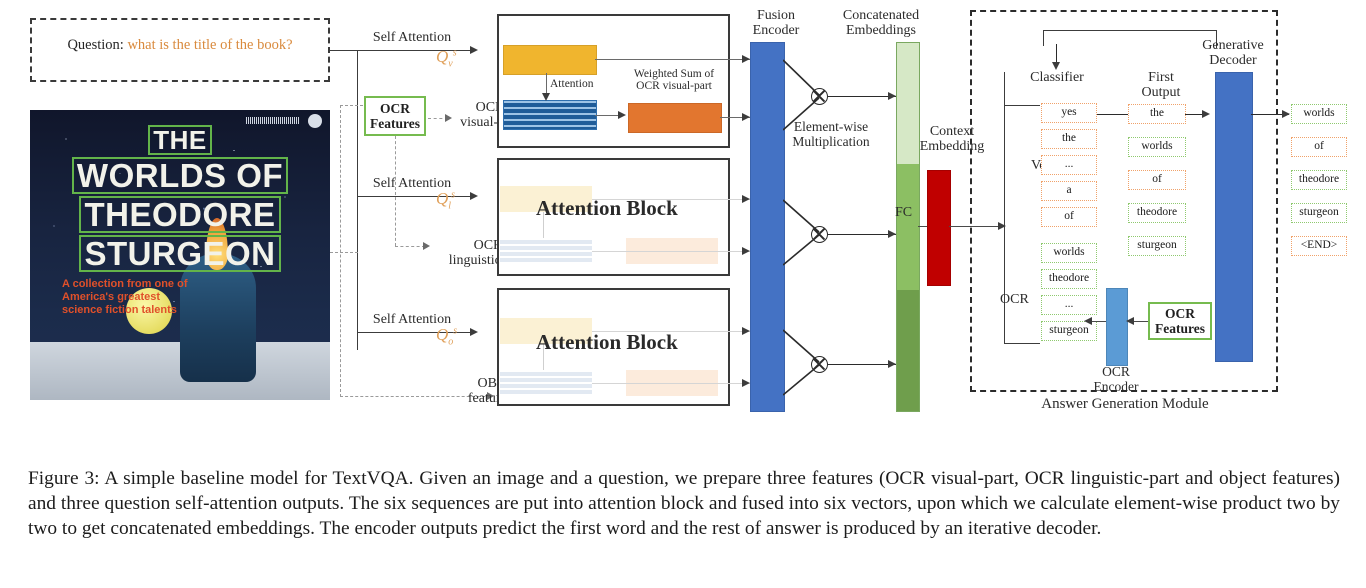 The width and height of the screenshot is (1366, 588). I want to click on decoder-output-token: theodore, so click(1319, 180).